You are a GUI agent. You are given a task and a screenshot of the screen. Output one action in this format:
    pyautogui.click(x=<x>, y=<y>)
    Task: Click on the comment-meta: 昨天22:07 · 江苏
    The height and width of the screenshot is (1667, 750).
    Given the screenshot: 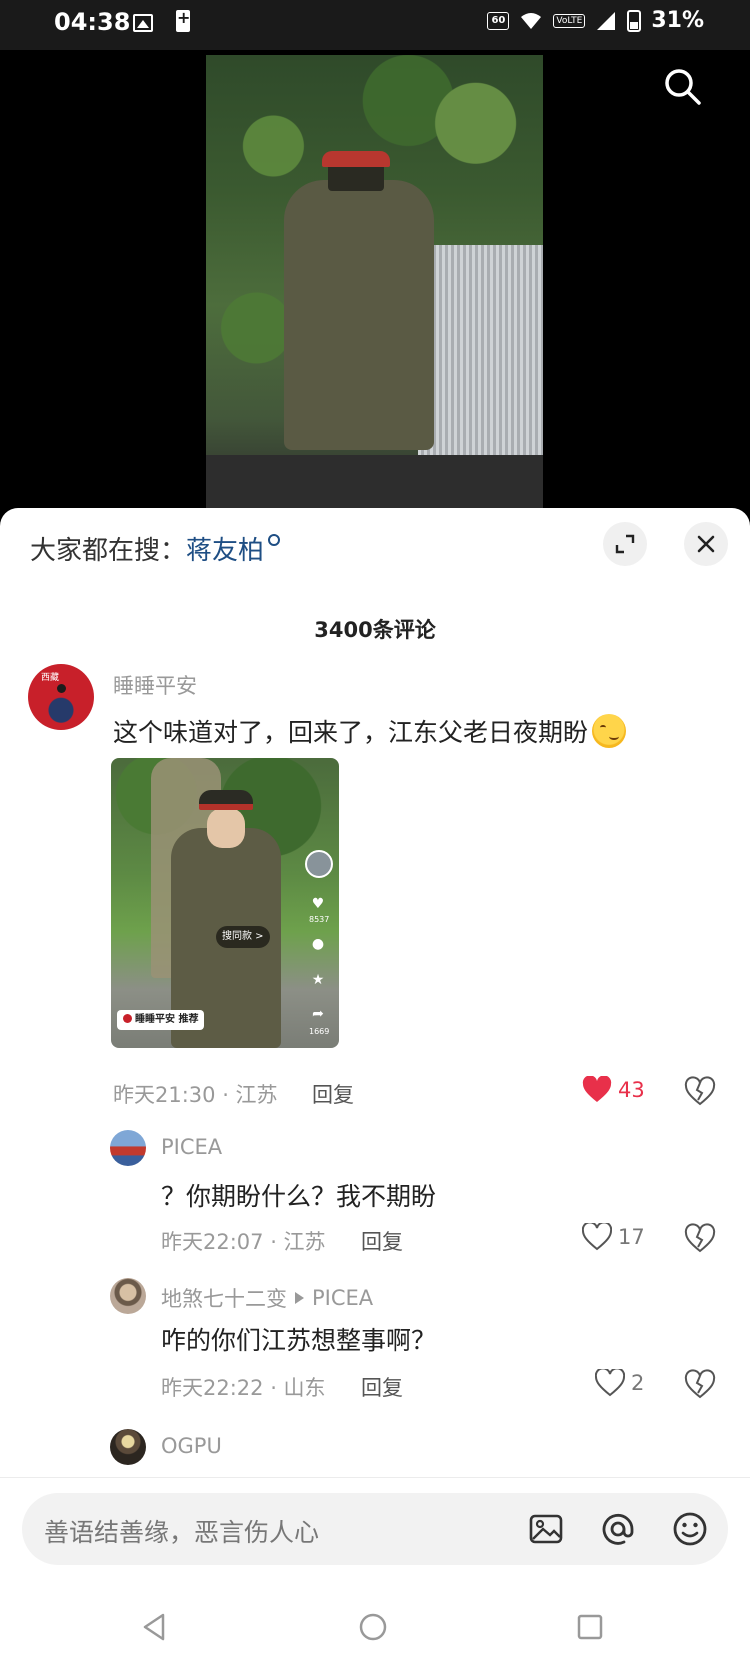 What is the action you would take?
    pyautogui.click(x=243, y=1242)
    